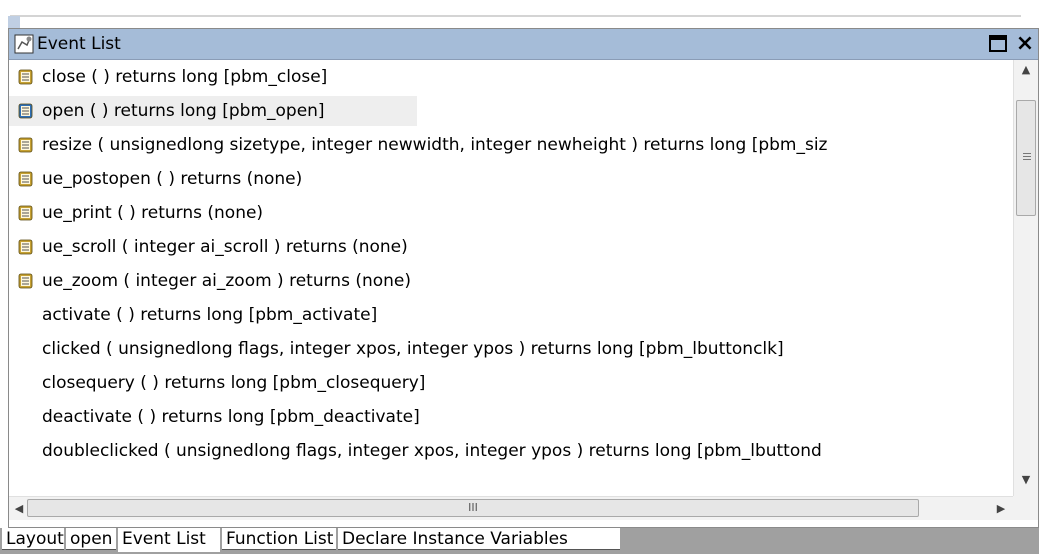 Image resolution: width=1039 pixels, height=554 pixels. What do you see at coordinates (1025, 44) in the screenshot?
I see `close-button: ×` at bounding box center [1025, 44].